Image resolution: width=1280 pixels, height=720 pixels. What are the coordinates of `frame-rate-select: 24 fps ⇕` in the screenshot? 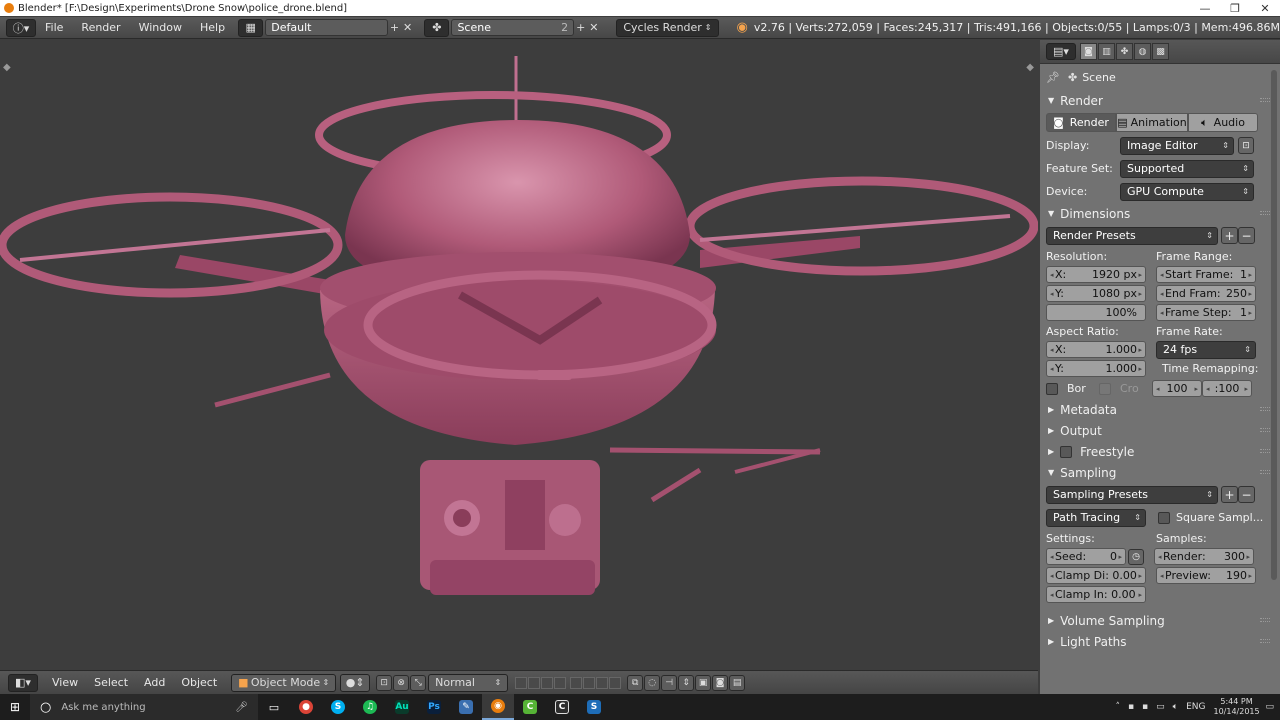 It's located at (1206, 349).